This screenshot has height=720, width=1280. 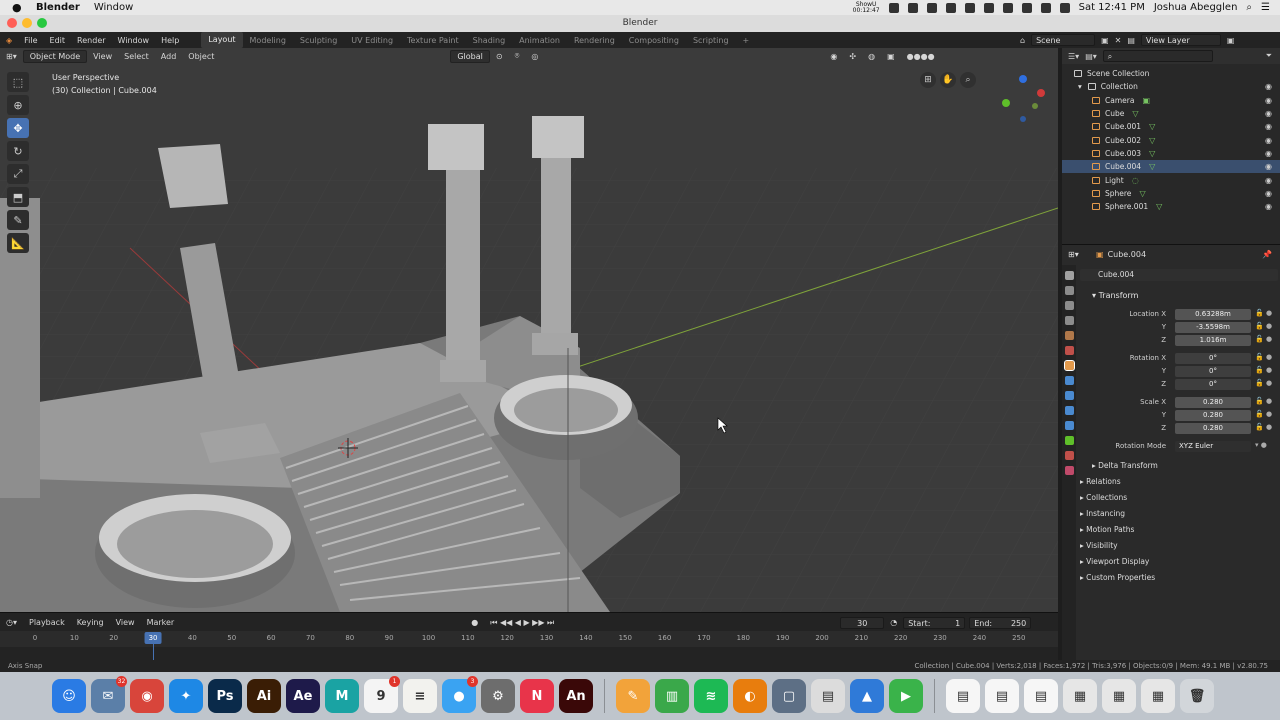 What do you see at coordinates (1069, 275) in the screenshot?
I see `tool-tab-icon` at bounding box center [1069, 275].